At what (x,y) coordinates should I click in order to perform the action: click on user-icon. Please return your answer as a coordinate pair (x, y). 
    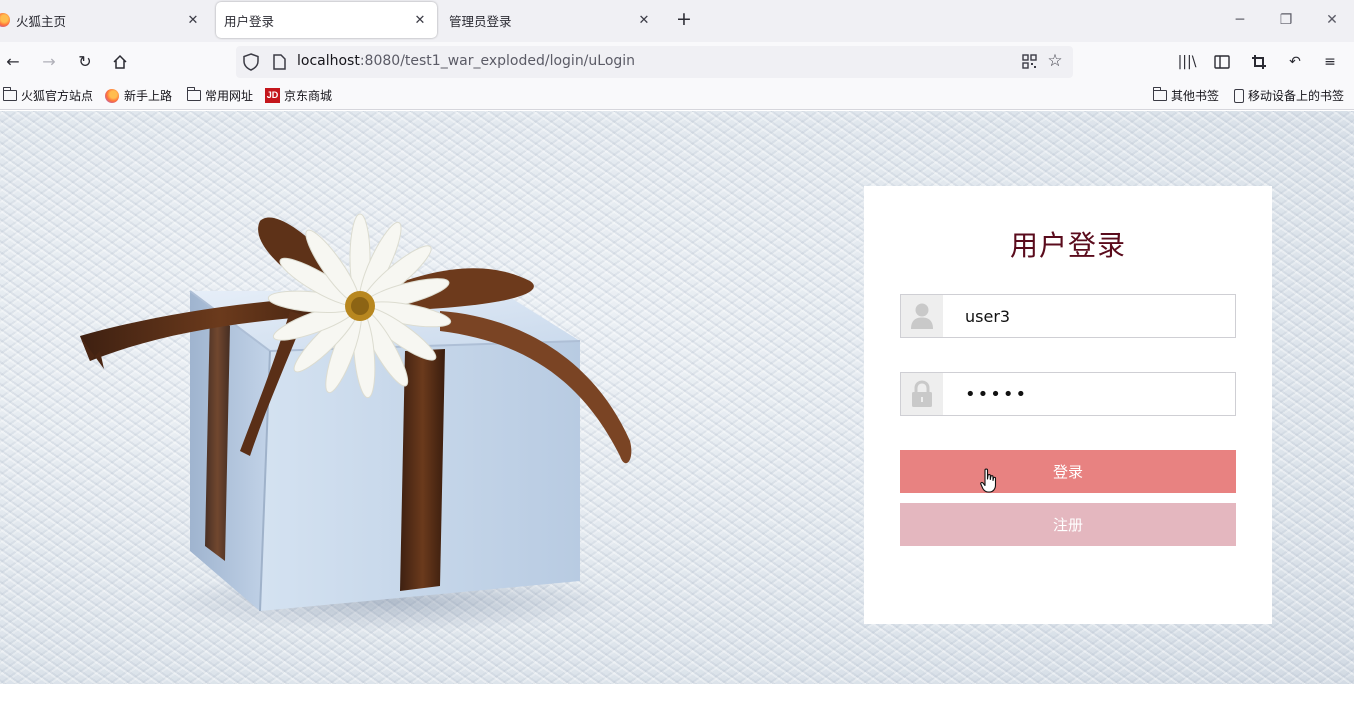
    Looking at the image, I should click on (922, 316).